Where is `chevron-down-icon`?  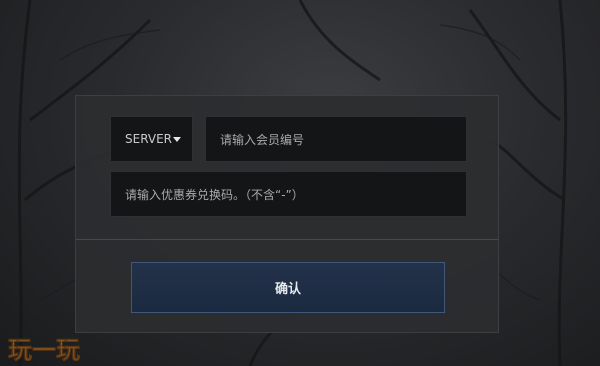 chevron-down-icon is located at coordinates (177, 139).